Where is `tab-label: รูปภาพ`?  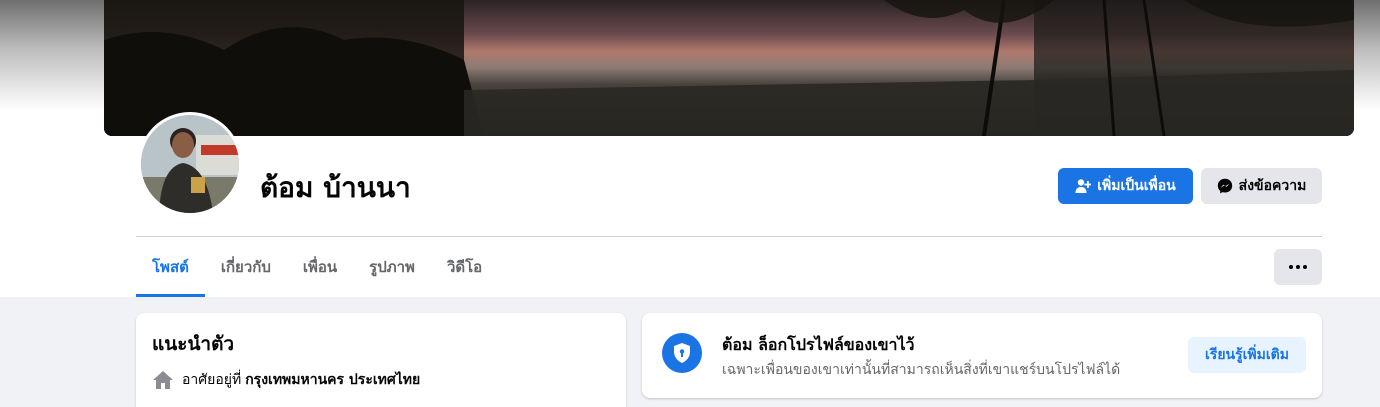
tab-label: รูปภาพ is located at coordinates (392, 267).